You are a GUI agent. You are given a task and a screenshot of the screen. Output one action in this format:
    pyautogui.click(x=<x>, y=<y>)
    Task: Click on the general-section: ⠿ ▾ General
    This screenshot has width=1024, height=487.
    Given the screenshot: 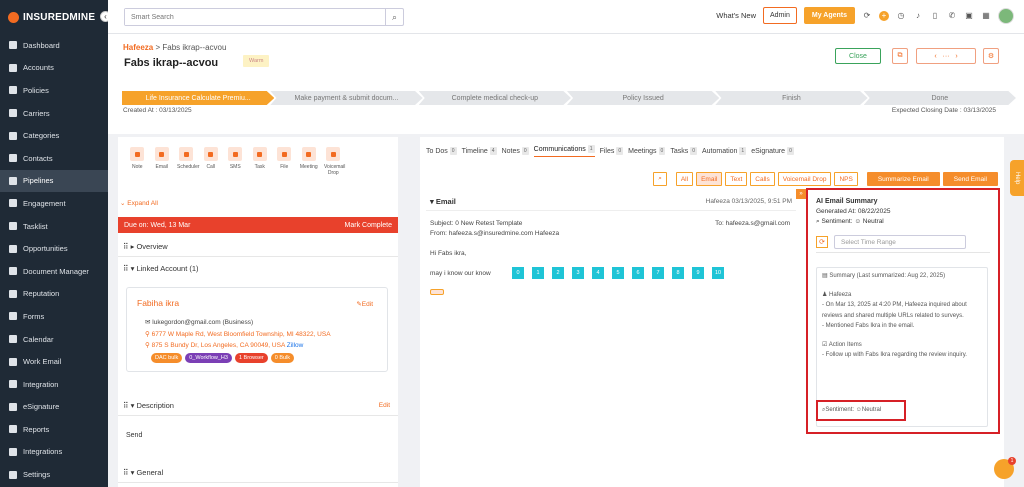 What is the action you would take?
    pyautogui.click(x=258, y=472)
    